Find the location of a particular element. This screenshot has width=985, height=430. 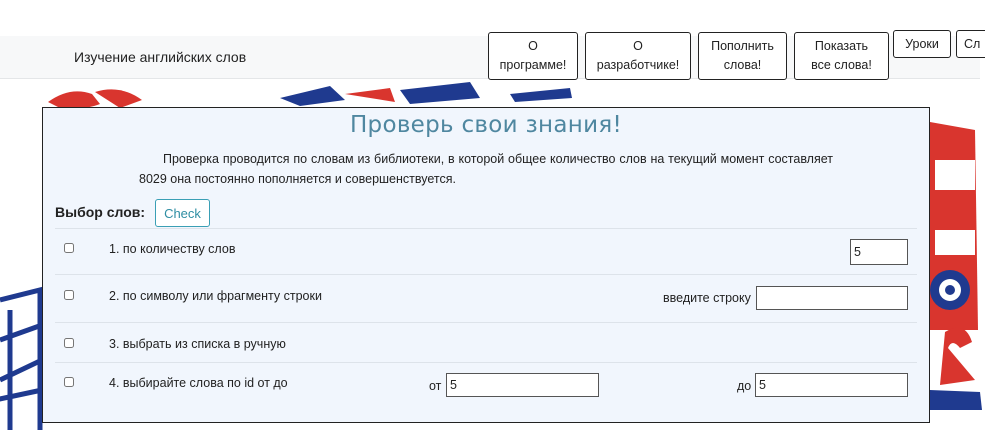

lessons-button: Уроки is located at coordinates (922, 44).